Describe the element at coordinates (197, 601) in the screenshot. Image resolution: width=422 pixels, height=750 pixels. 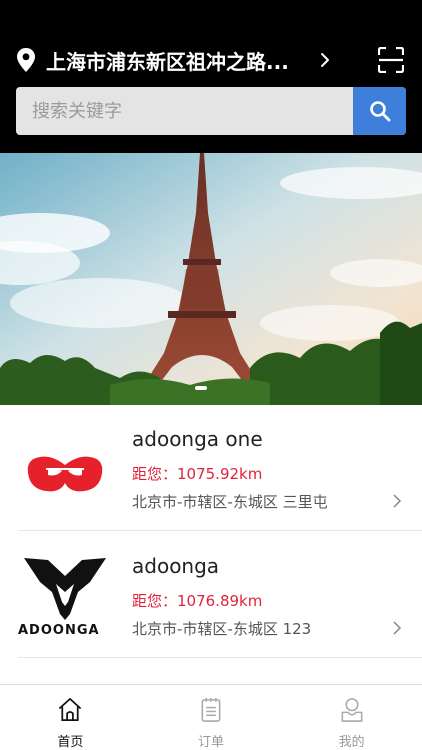
I see `shop-distance: 距您：1076.89km` at that location.